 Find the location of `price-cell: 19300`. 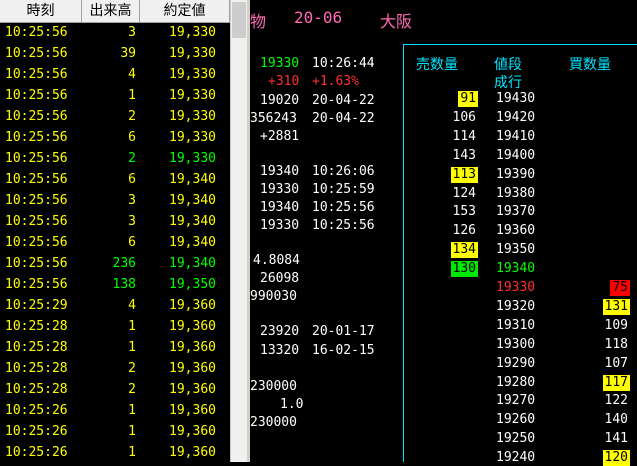

price-cell: 19300 is located at coordinates (523, 345).